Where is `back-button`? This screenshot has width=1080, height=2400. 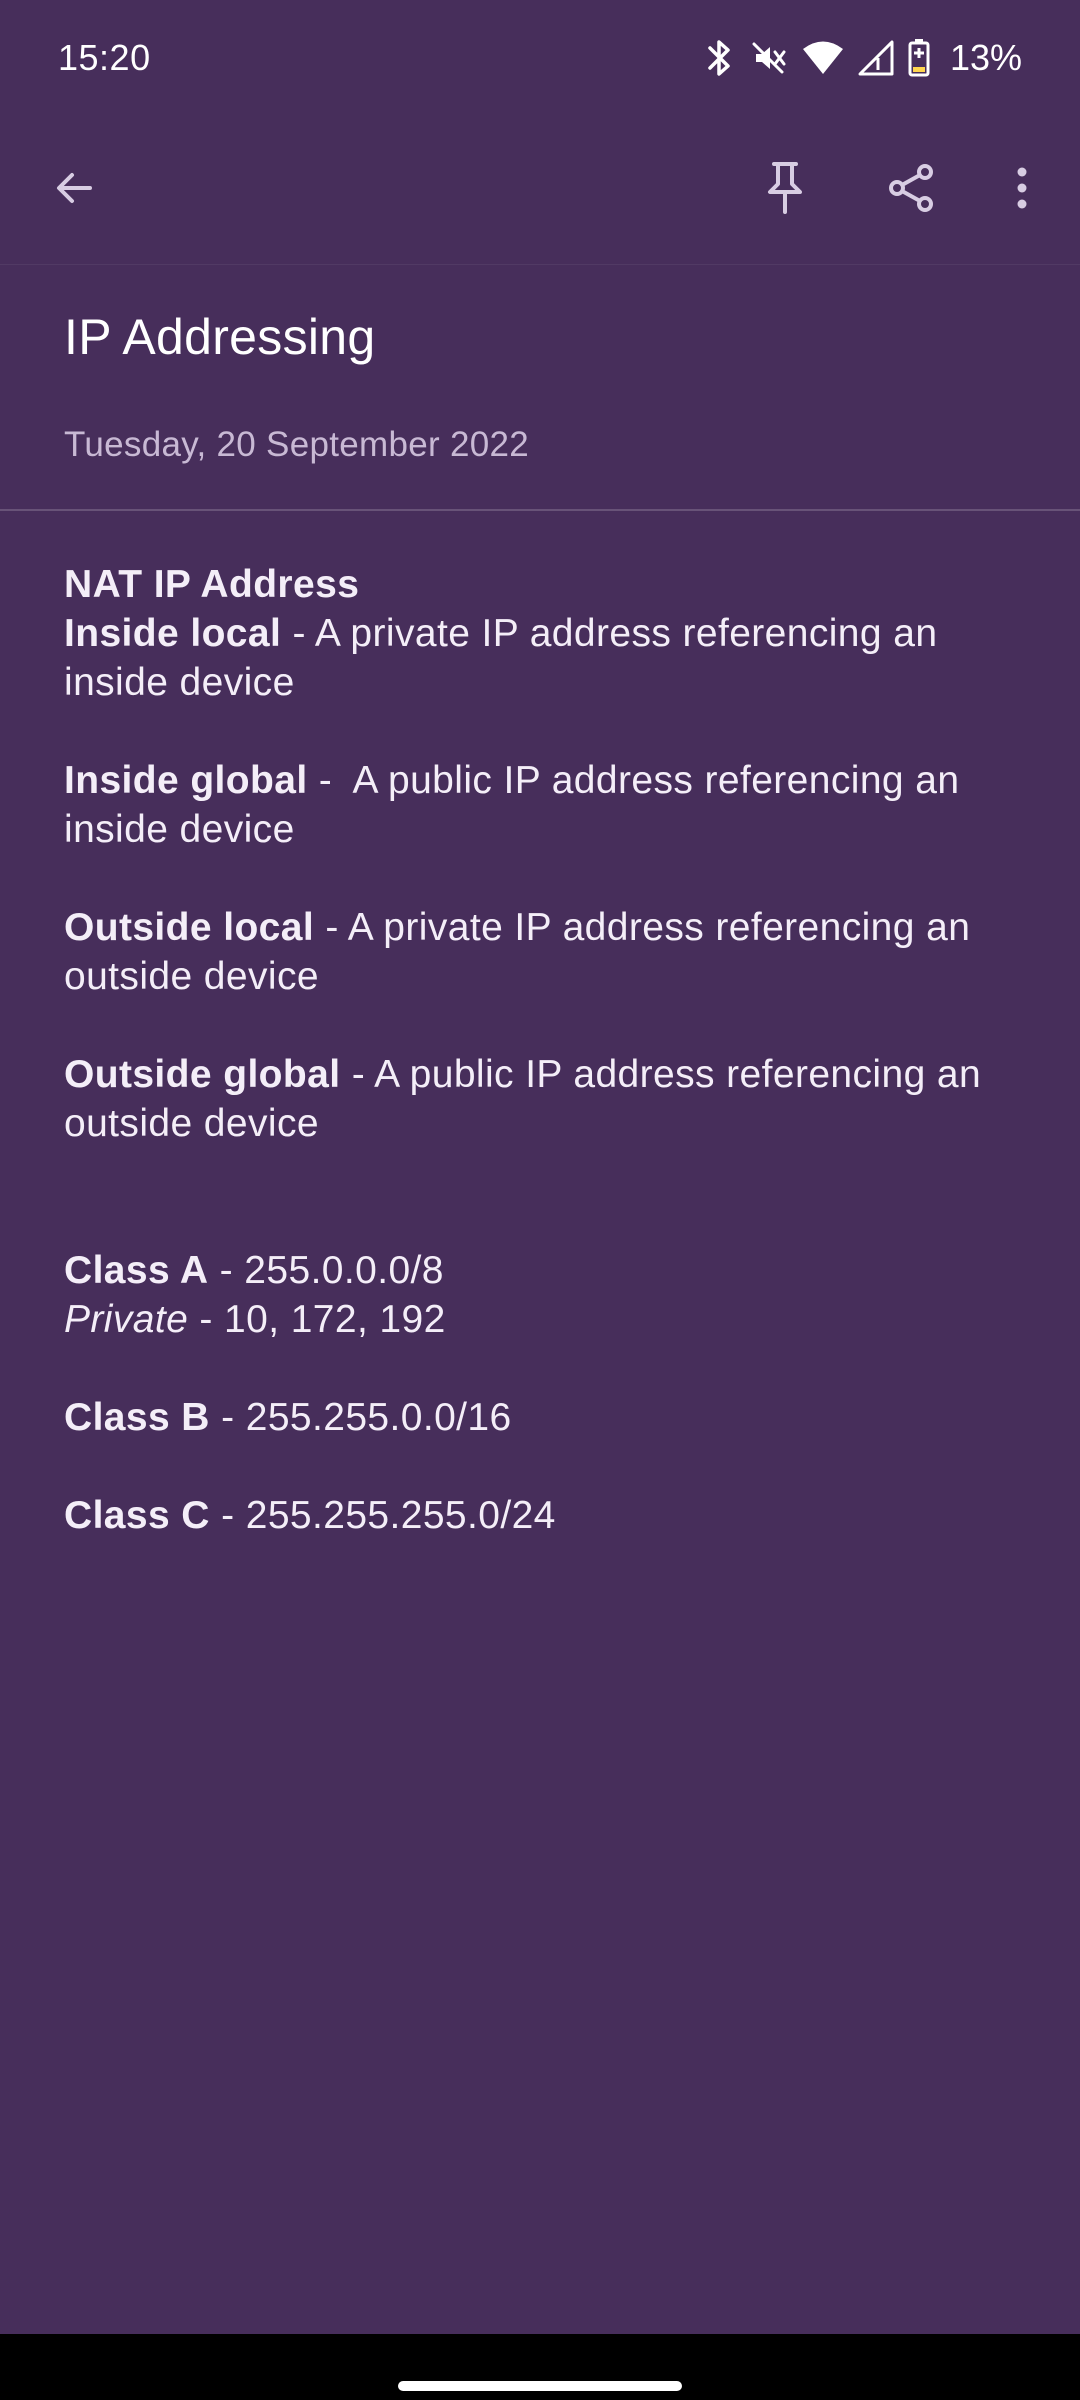
back-button is located at coordinates (74, 190).